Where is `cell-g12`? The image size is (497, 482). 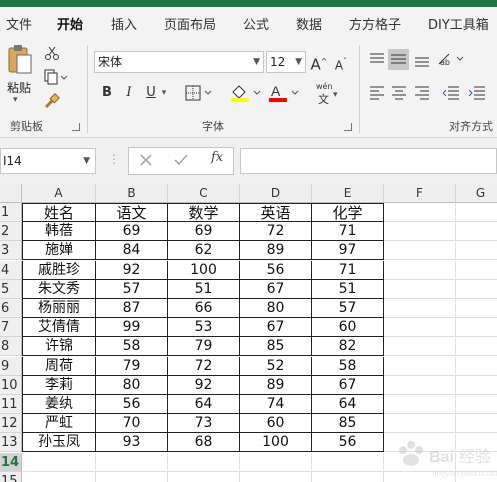 cell-g12 is located at coordinates (476, 424).